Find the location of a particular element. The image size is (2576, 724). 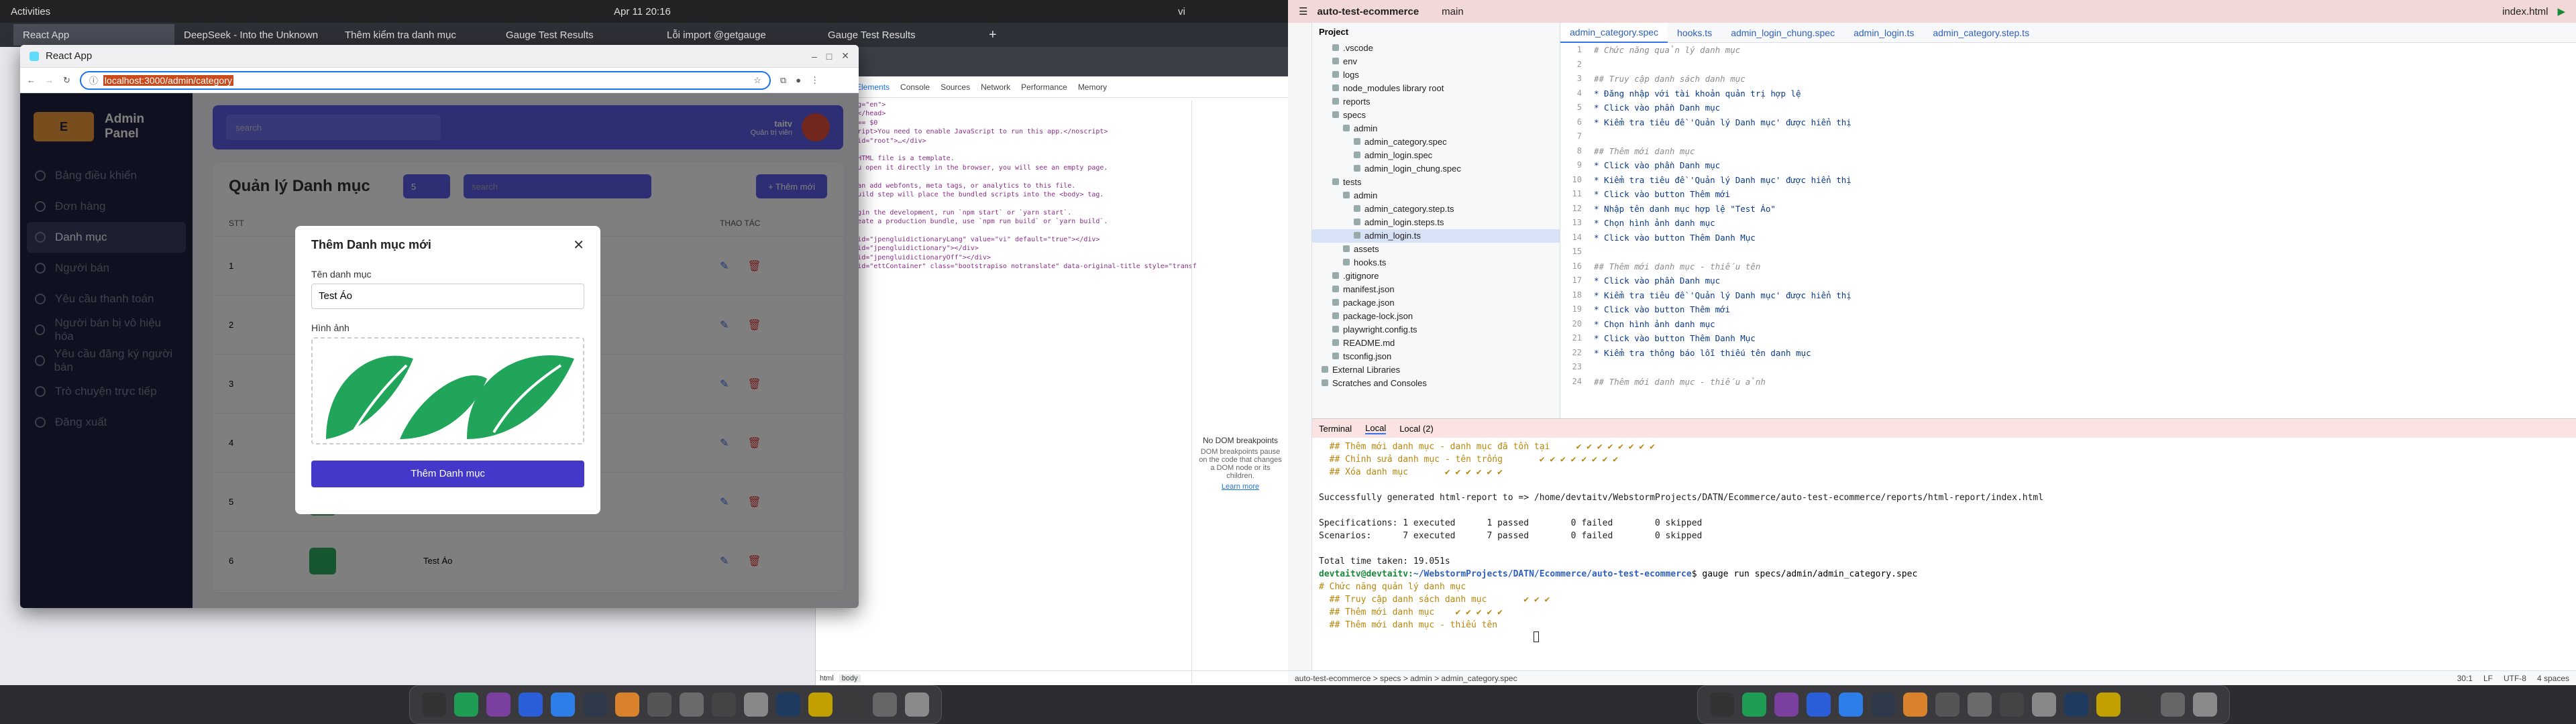

profile-icon: ● is located at coordinates (798, 80).